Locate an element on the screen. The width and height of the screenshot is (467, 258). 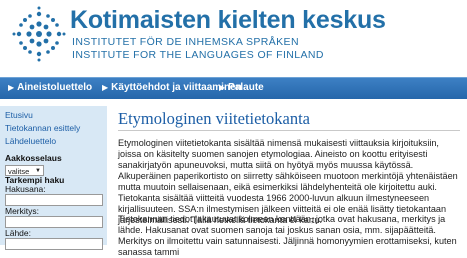
page-title: Etymologinen viitetietokanta is located at coordinates (214, 118).